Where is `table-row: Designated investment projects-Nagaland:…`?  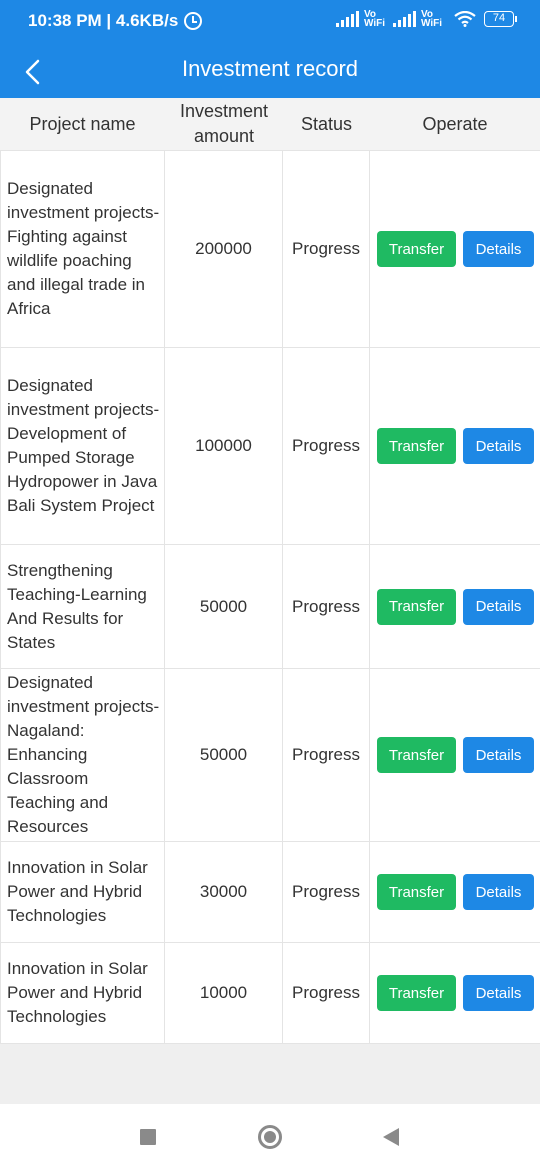 table-row: Designated investment projects-Nagaland:… is located at coordinates (270, 755).